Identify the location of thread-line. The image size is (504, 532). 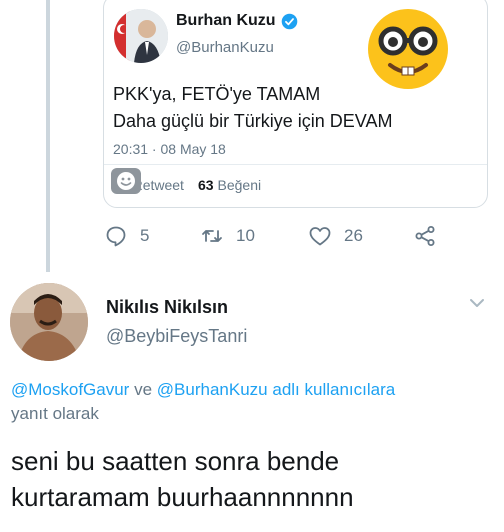
(48, 136).